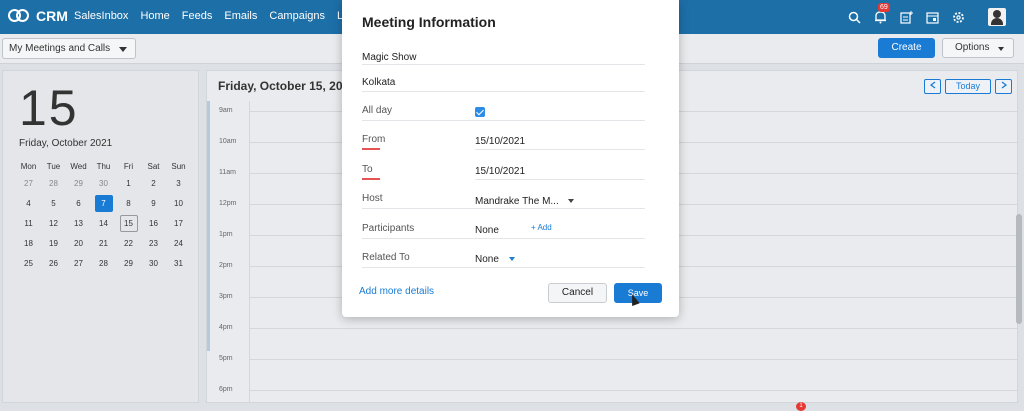 The image size is (1024, 411). I want to click on time-column-divider, so click(249, 251).